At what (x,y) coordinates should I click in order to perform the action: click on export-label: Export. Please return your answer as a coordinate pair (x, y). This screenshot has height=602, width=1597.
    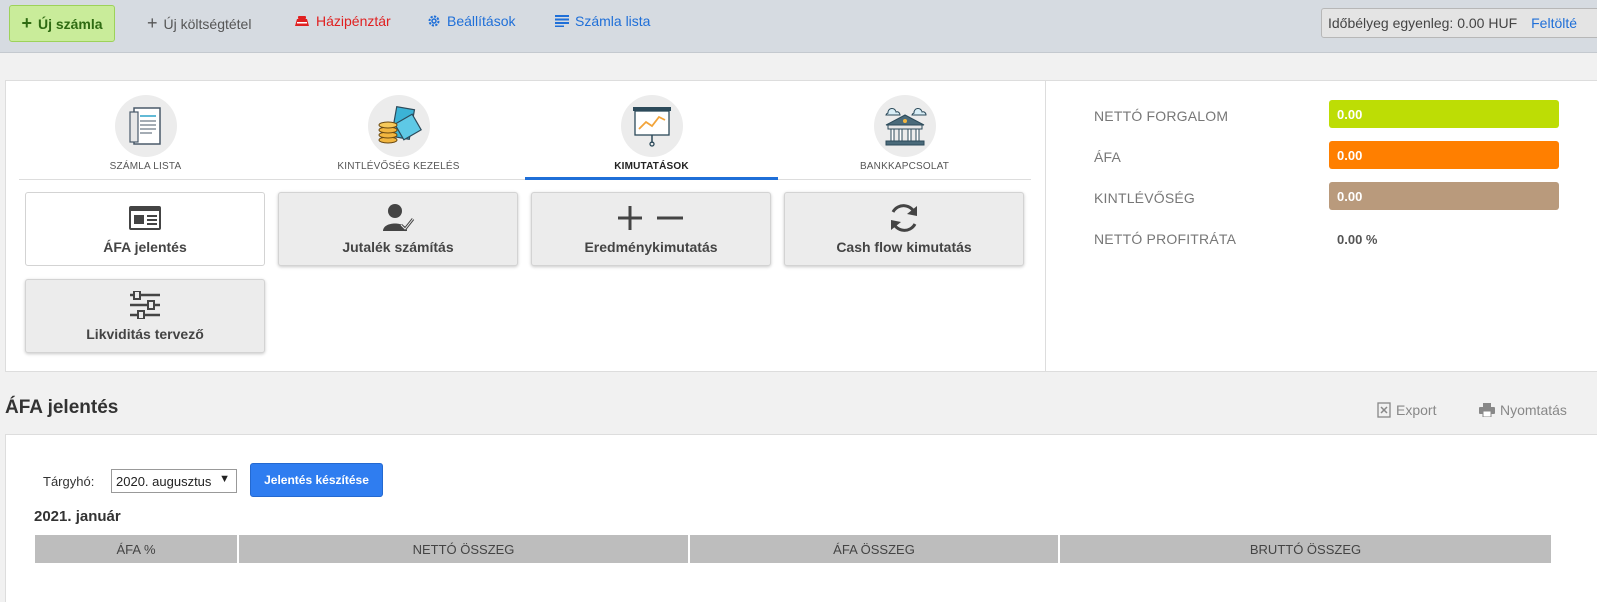
    Looking at the image, I should click on (1416, 410).